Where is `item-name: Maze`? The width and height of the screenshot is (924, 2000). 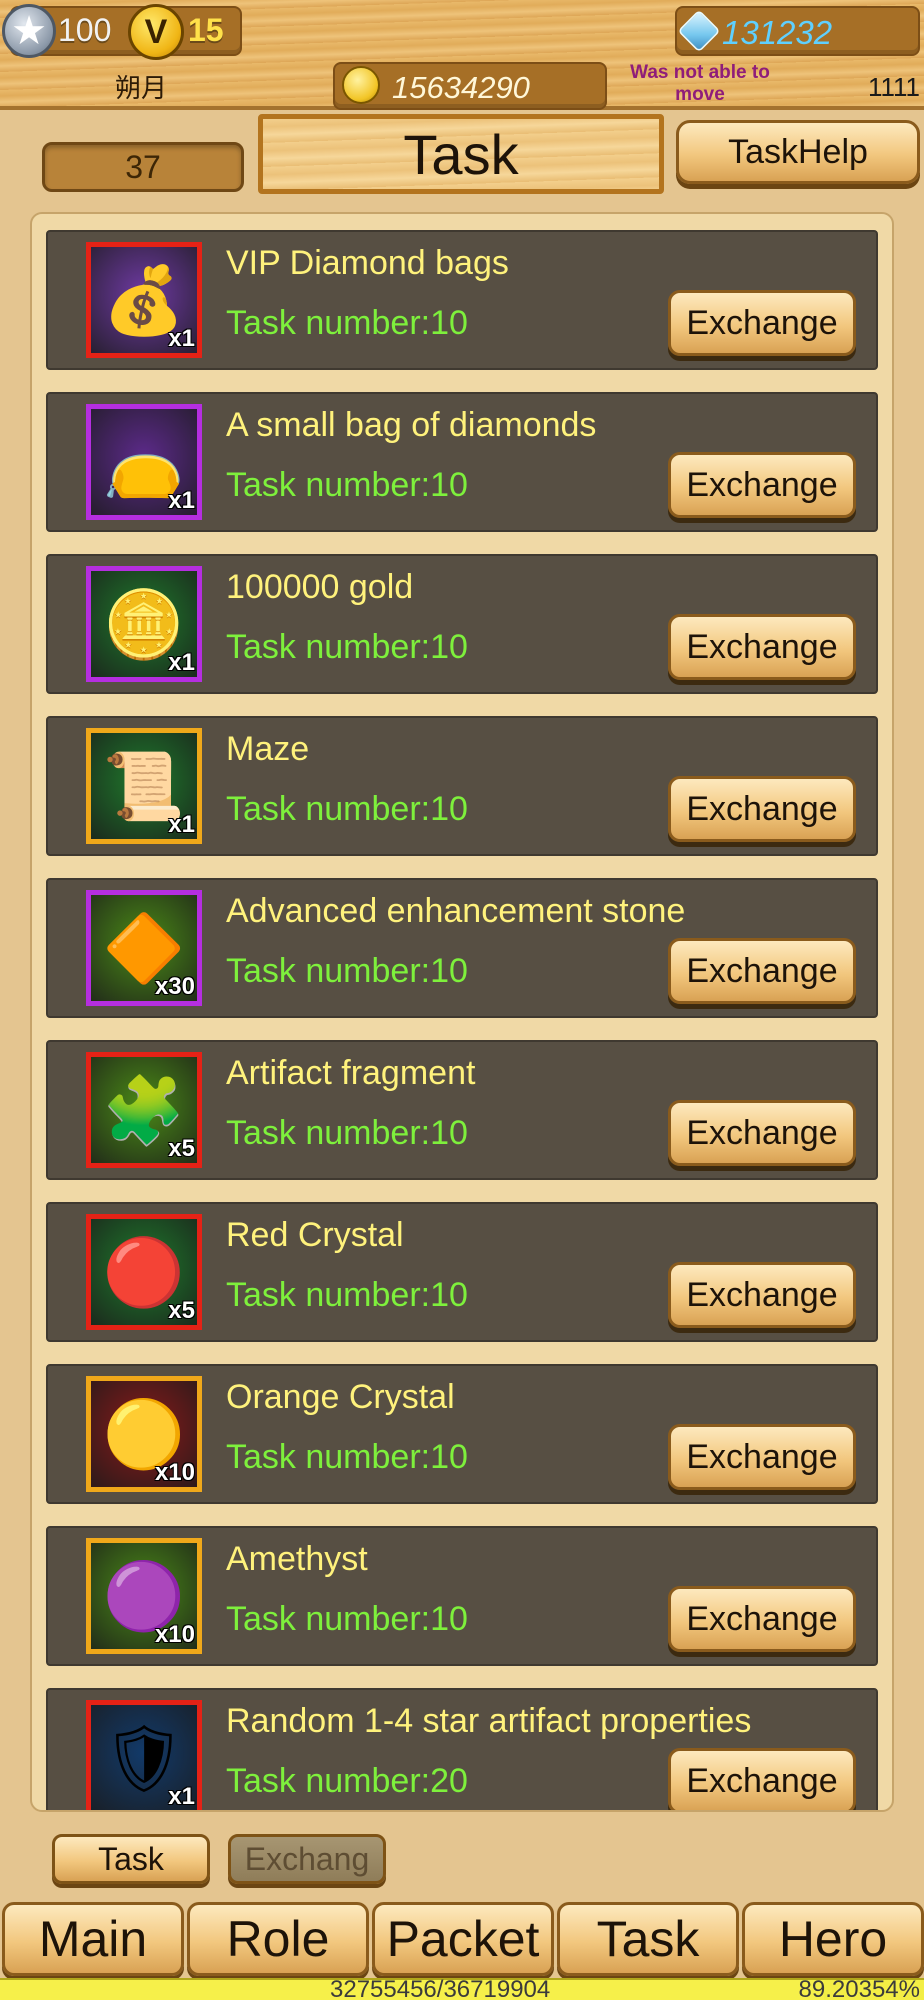 item-name: Maze is located at coordinates (268, 749).